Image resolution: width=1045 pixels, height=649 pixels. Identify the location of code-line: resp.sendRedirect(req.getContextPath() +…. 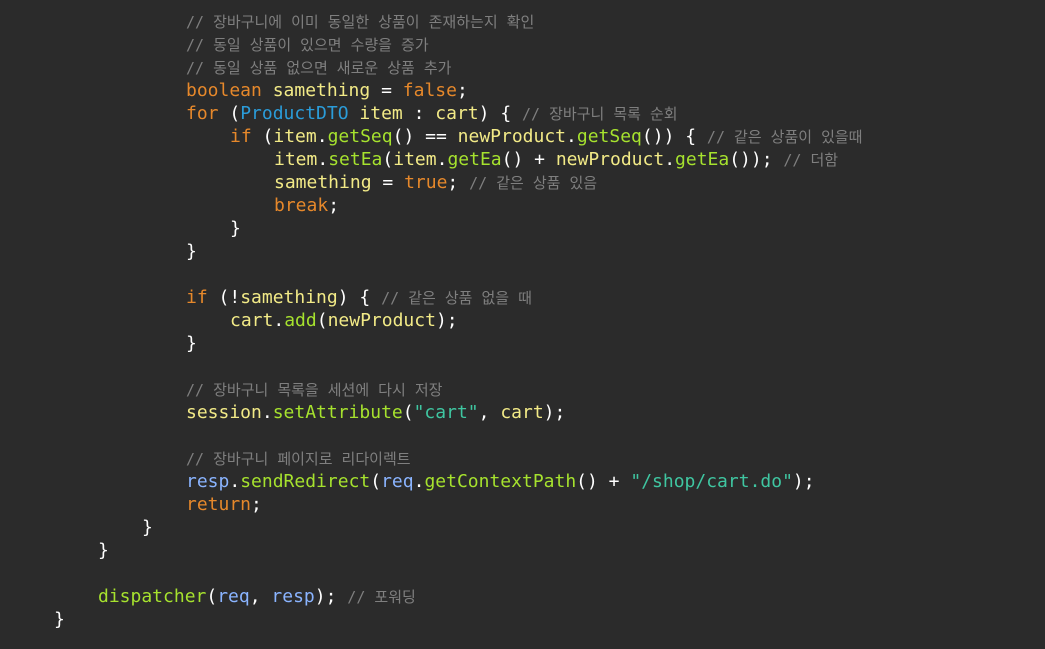
(500, 481).